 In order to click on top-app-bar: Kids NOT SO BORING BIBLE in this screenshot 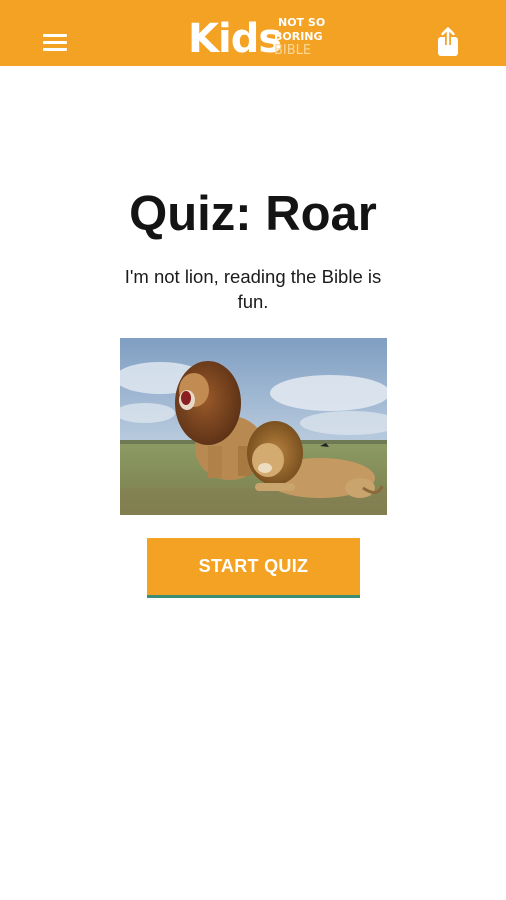, I will do `click(253, 33)`.